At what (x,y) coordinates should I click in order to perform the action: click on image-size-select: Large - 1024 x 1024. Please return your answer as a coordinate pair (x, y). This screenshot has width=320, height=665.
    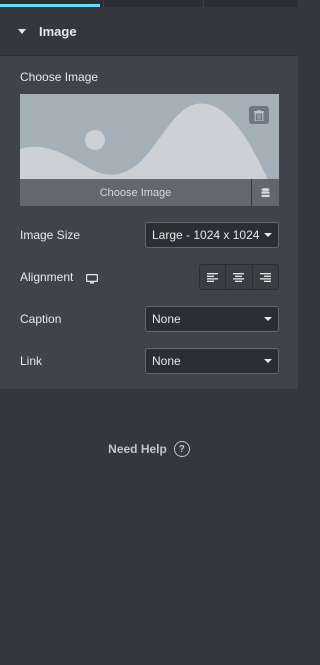
    Looking at the image, I should click on (212, 235).